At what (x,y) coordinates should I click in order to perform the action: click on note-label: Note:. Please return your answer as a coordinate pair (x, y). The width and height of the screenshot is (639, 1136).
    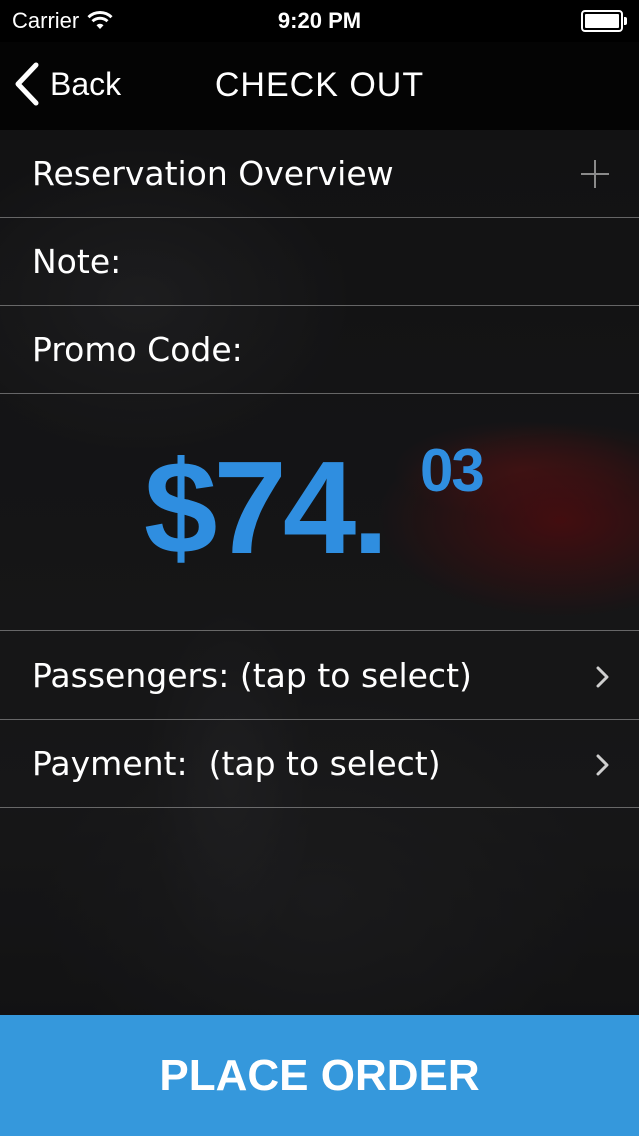
    Looking at the image, I should click on (77, 261).